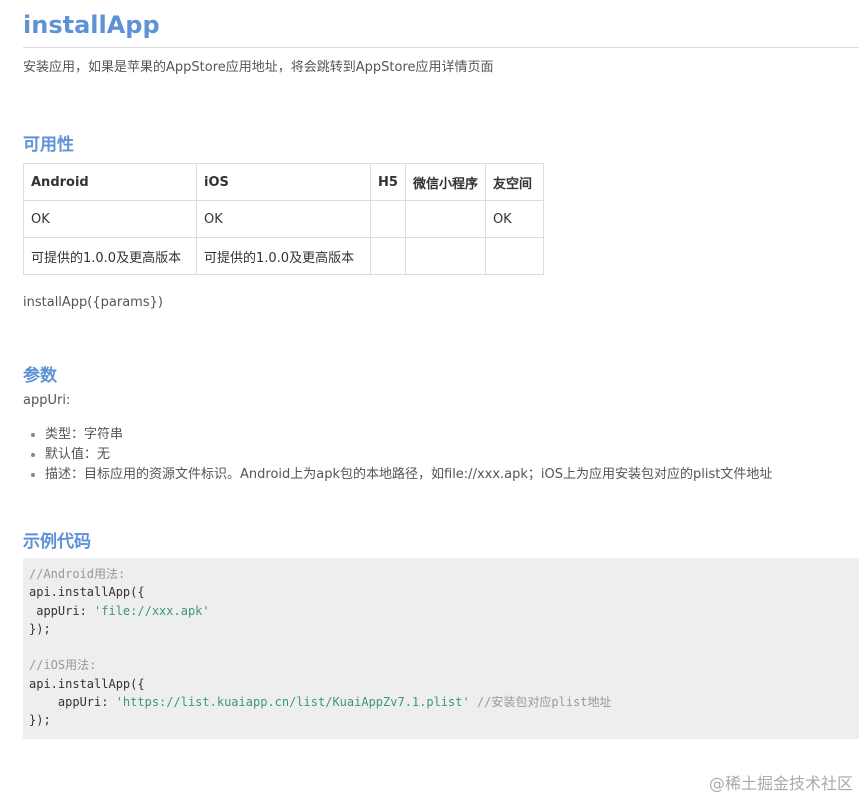  I want to click on table-row: OK OK OK, so click(283, 219).